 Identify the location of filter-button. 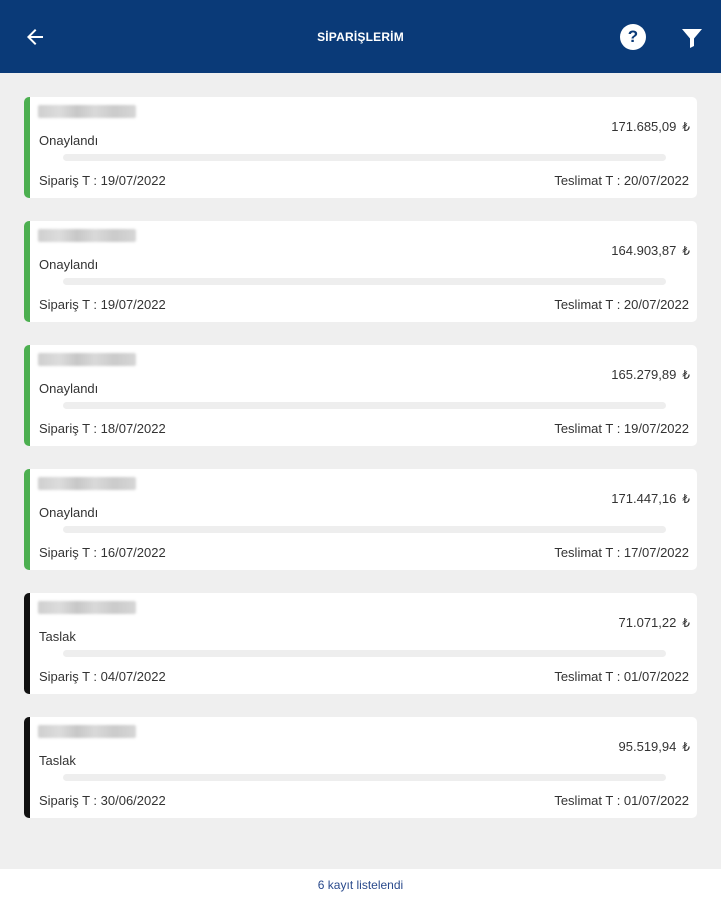
(692, 38).